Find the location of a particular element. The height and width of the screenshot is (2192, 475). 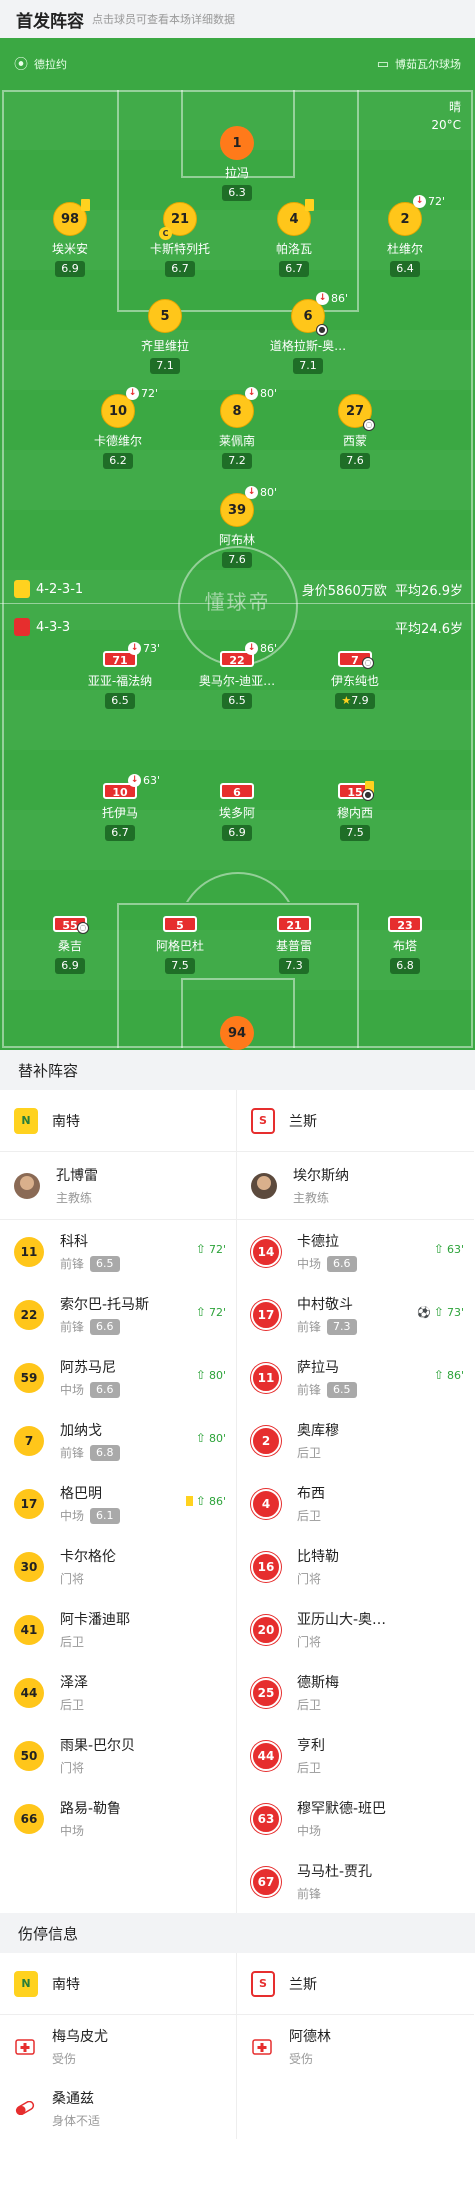

sub-player-row: 67 马马杜-贾孔 前锋 is located at coordinates (355, 1881).